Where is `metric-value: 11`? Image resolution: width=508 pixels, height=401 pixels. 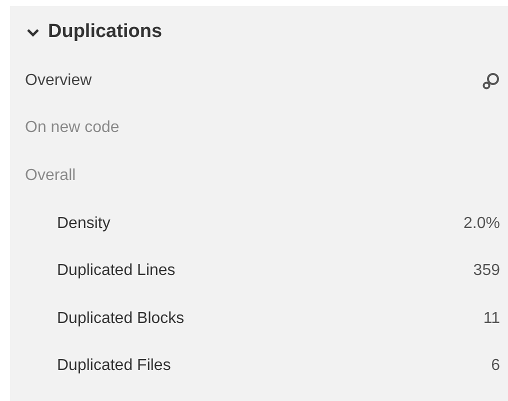 metric-value: 11 is located at coordinates (491, 319).